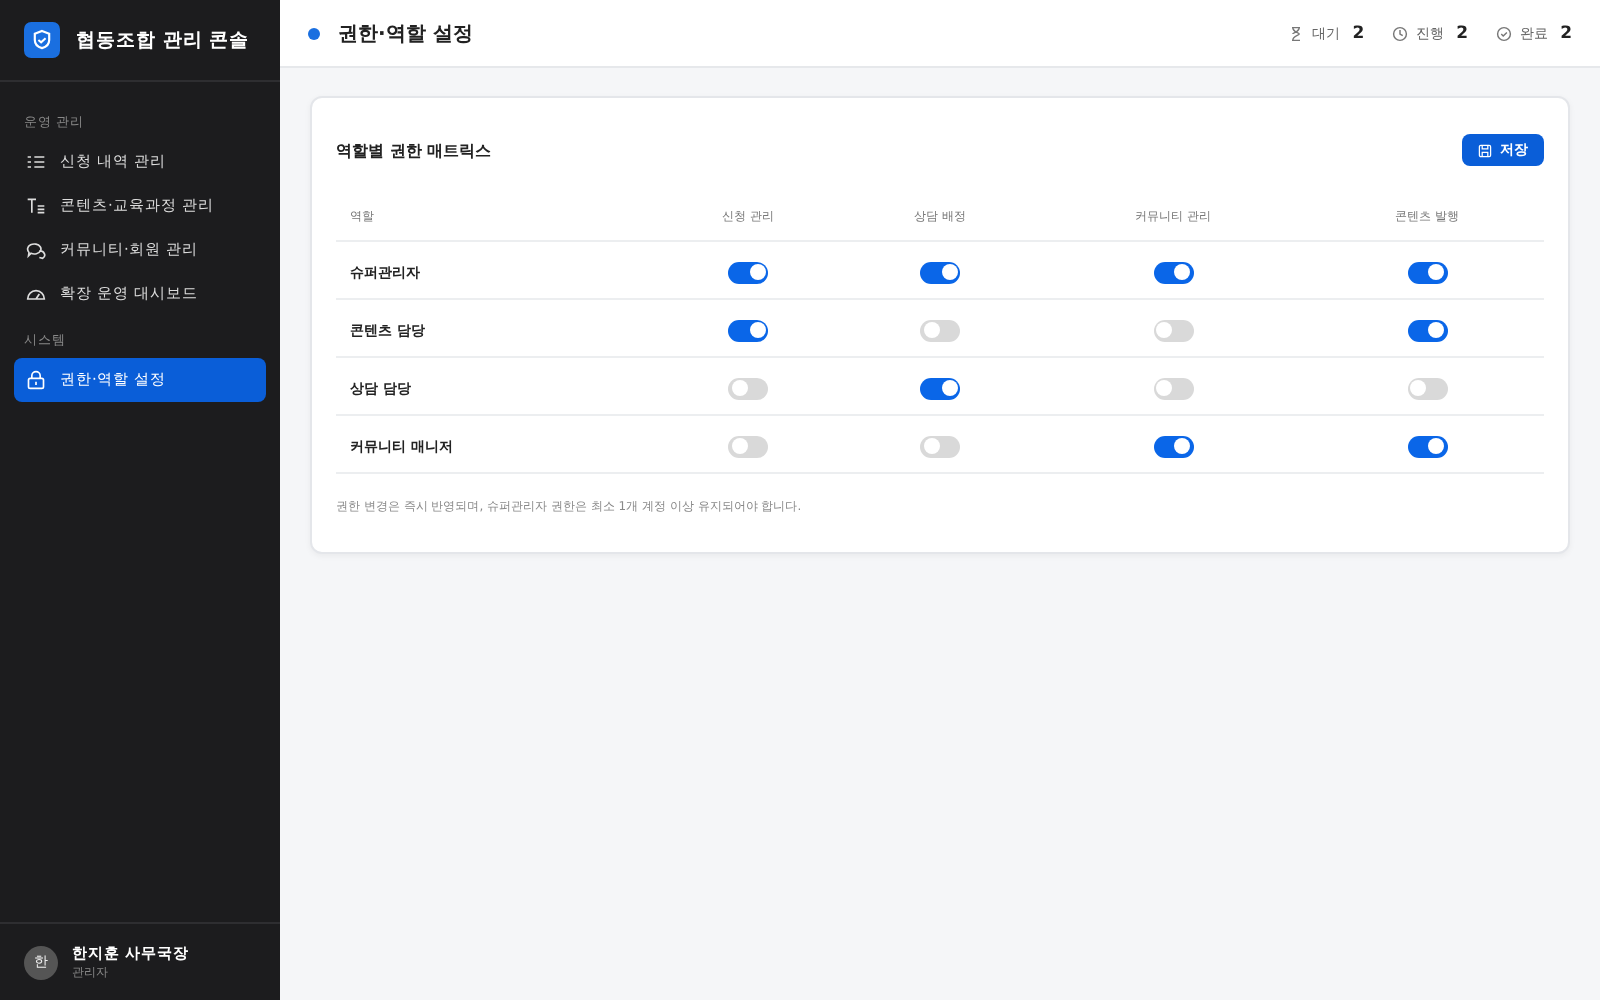 Image resolution: width=1600 pixels, height=1000 pixels. Describe the element at coordinates (414, 150) in the screenshot. I see `card-title: 역할별 권한 매트릭스` at that location.